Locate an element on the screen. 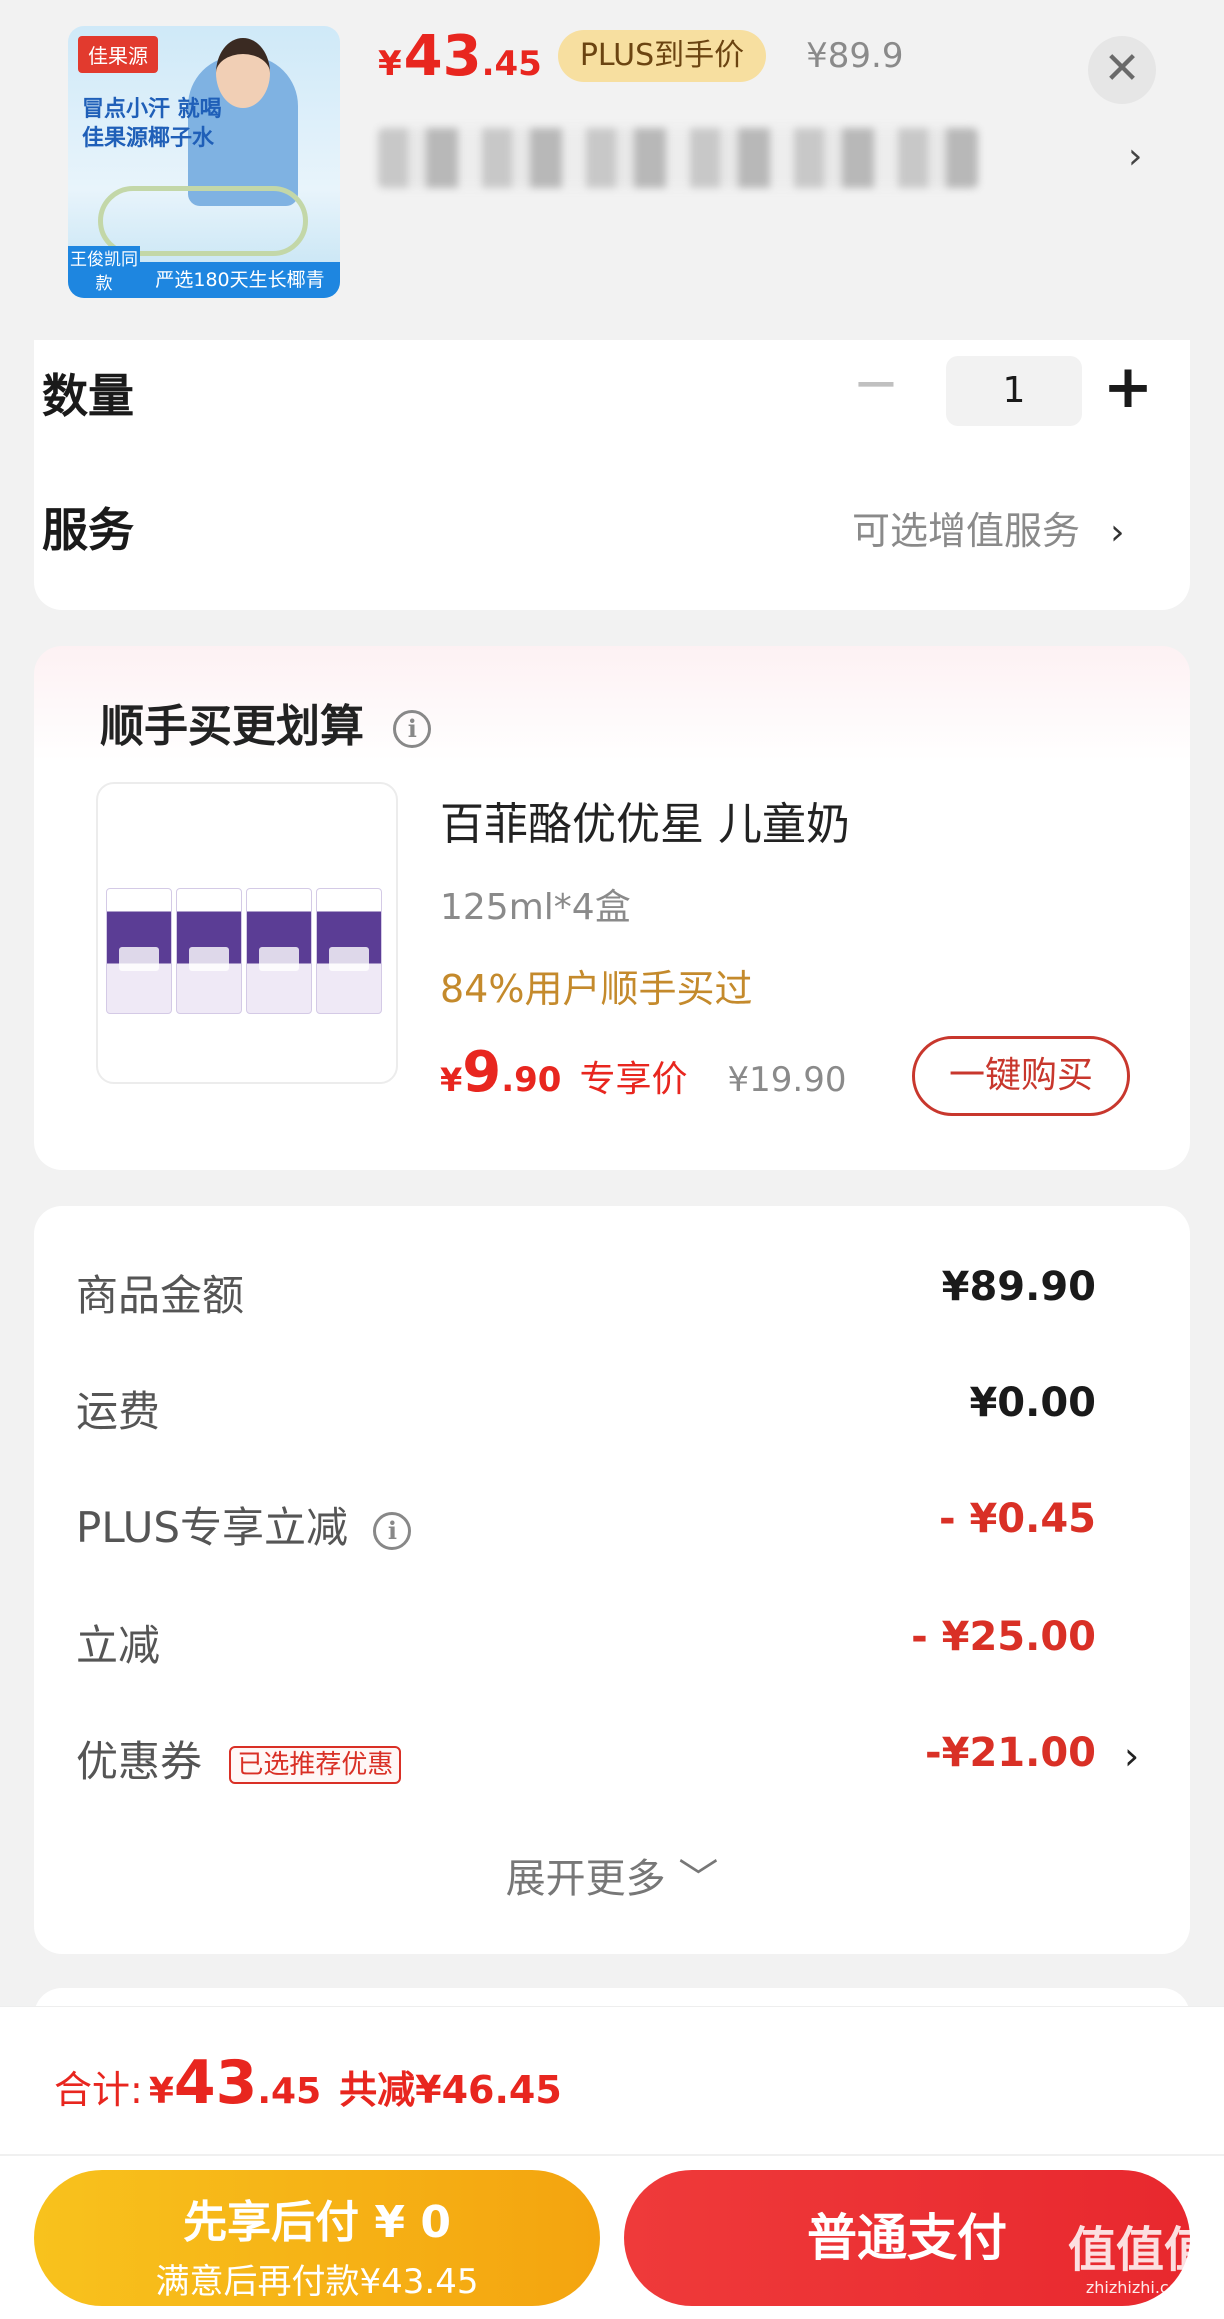  total-savings: 共减¥46.45 is located at coordinates (450, 2090).